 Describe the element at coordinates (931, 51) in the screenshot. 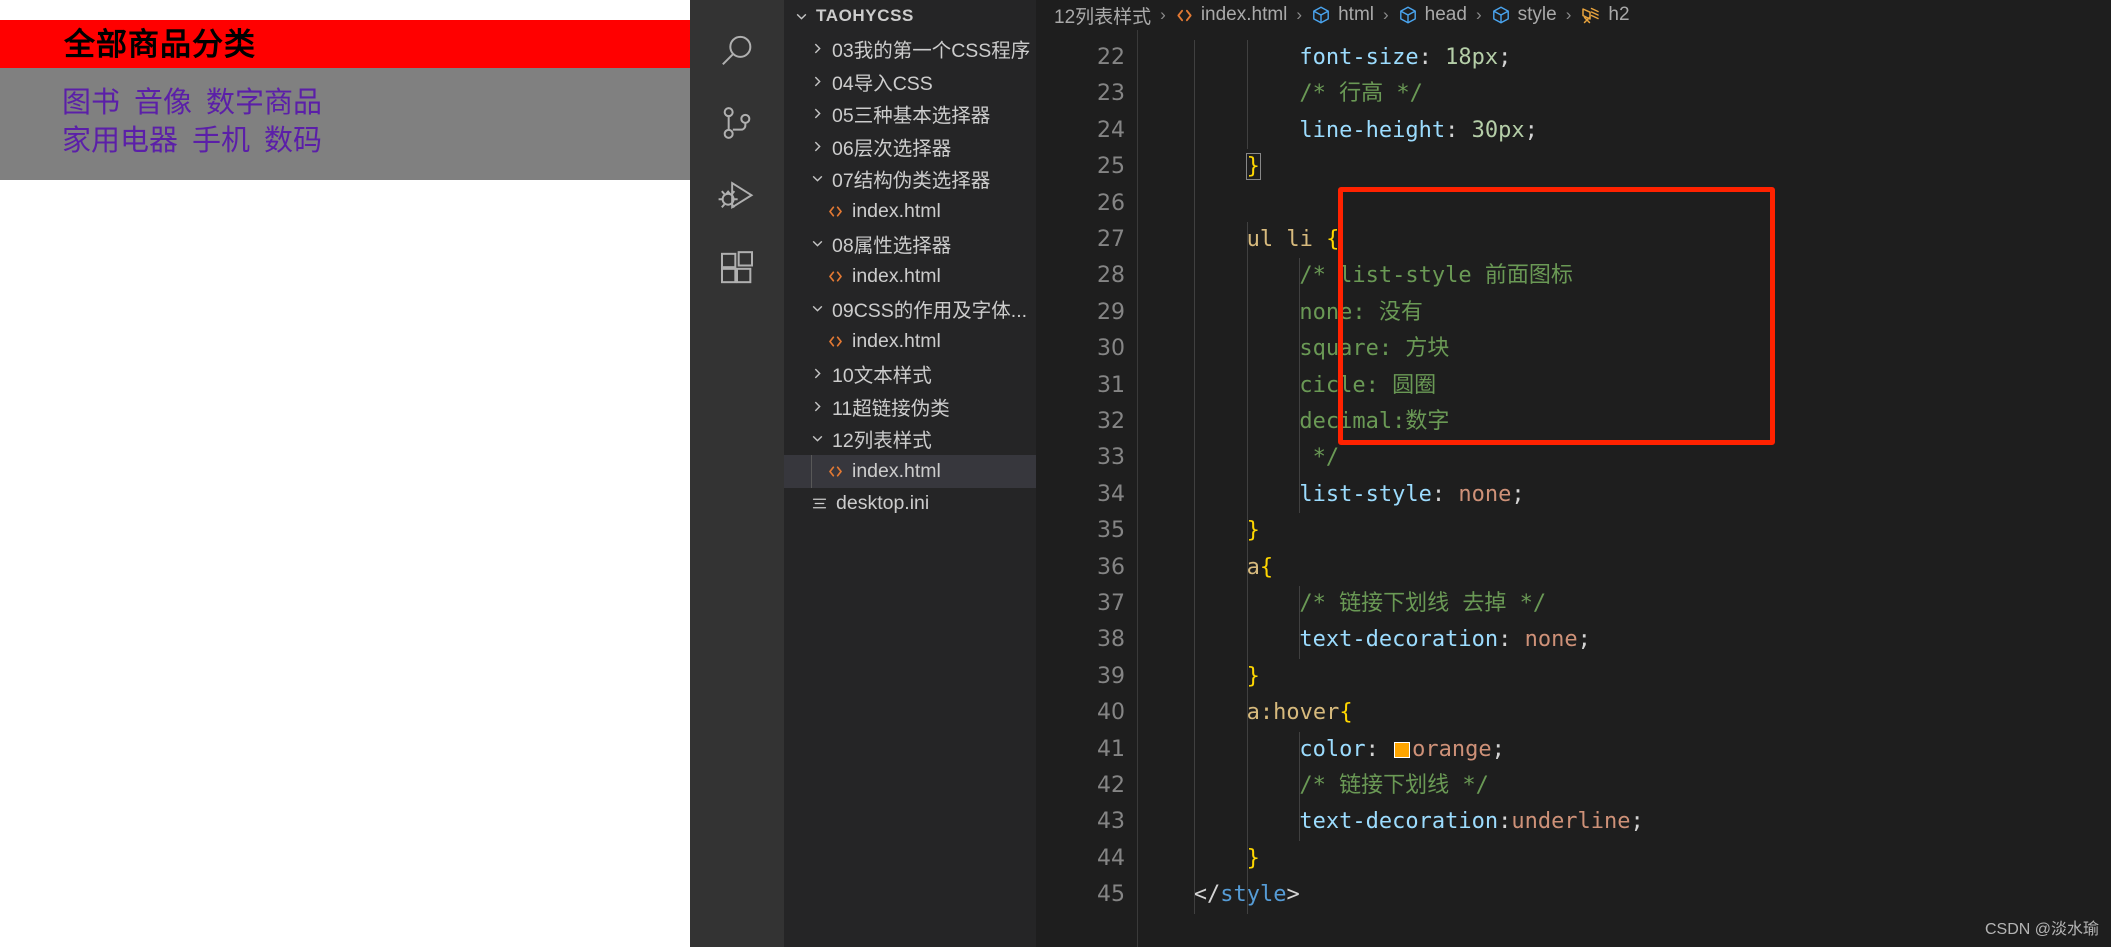

I see `tree-item-label: 03我的第一个CSS程序` at that location.